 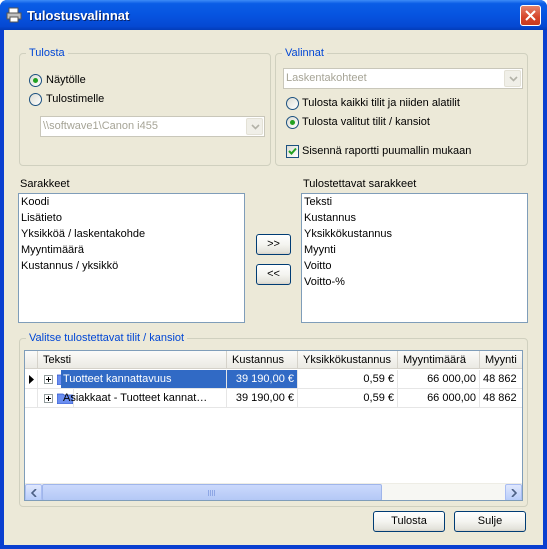 What do you see at coordinates (262, 360) in the screenshot?
I see `column-header-cost: Kustannus` at bounding box center [262, 360].